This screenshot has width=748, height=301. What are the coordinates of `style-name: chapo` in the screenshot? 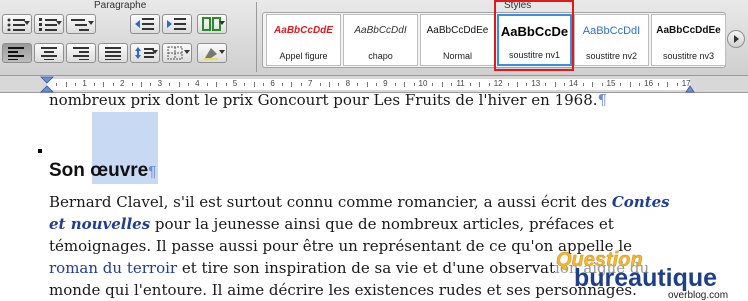 It's located at (380, 56).